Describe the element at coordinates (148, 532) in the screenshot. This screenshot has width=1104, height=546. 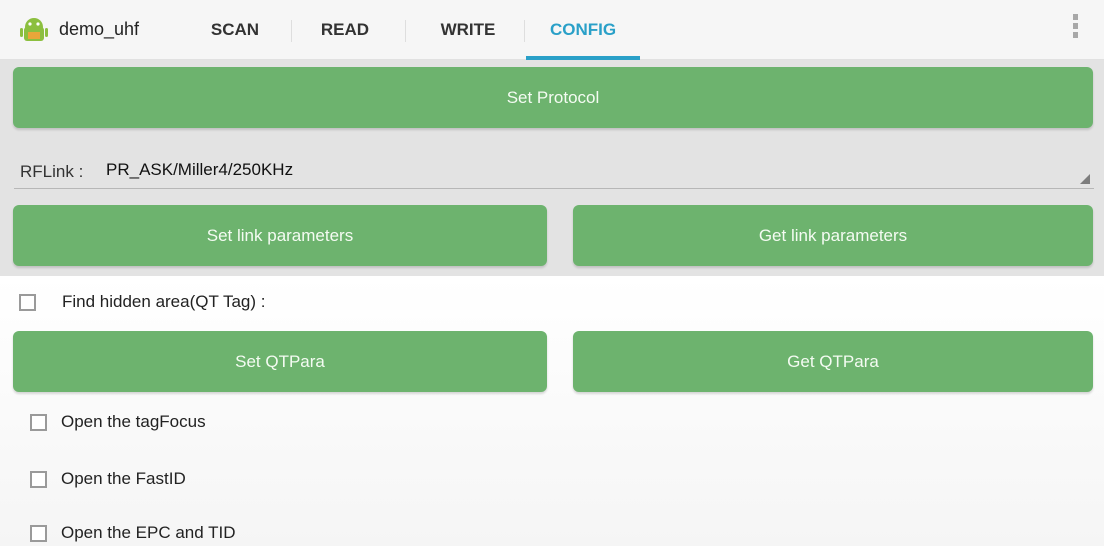
I see `epc-tid-label: Open the EPC and TID` at that location.